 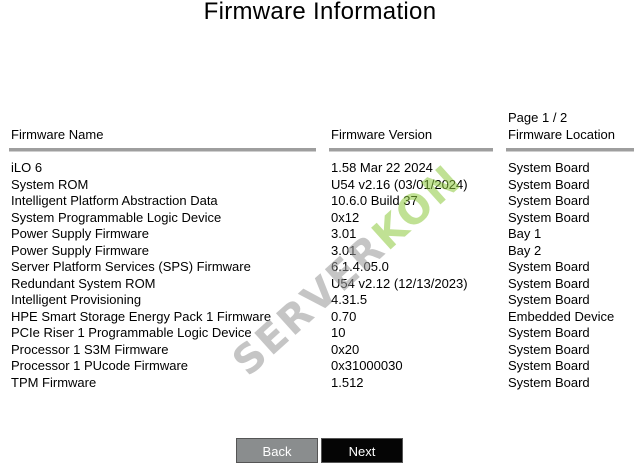 I want to click on page-indicator: Page 1 / 2, so click(x=538, y=117).